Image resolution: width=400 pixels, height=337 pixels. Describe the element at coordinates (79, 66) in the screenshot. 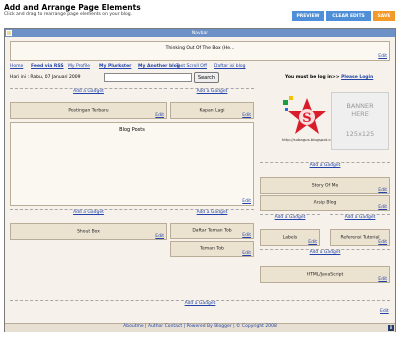

I see `nav-link-profile: My Profile` at that location.